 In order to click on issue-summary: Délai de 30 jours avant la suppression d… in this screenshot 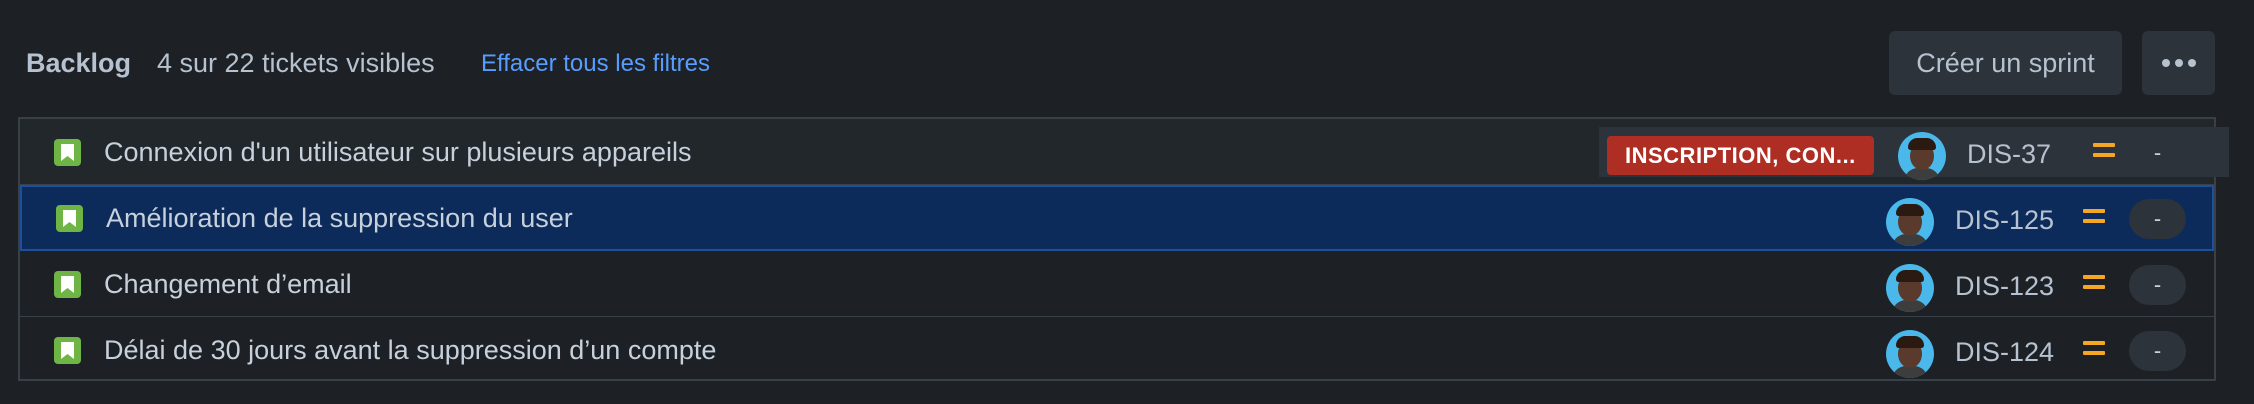, I will do `click(410, 350)`.